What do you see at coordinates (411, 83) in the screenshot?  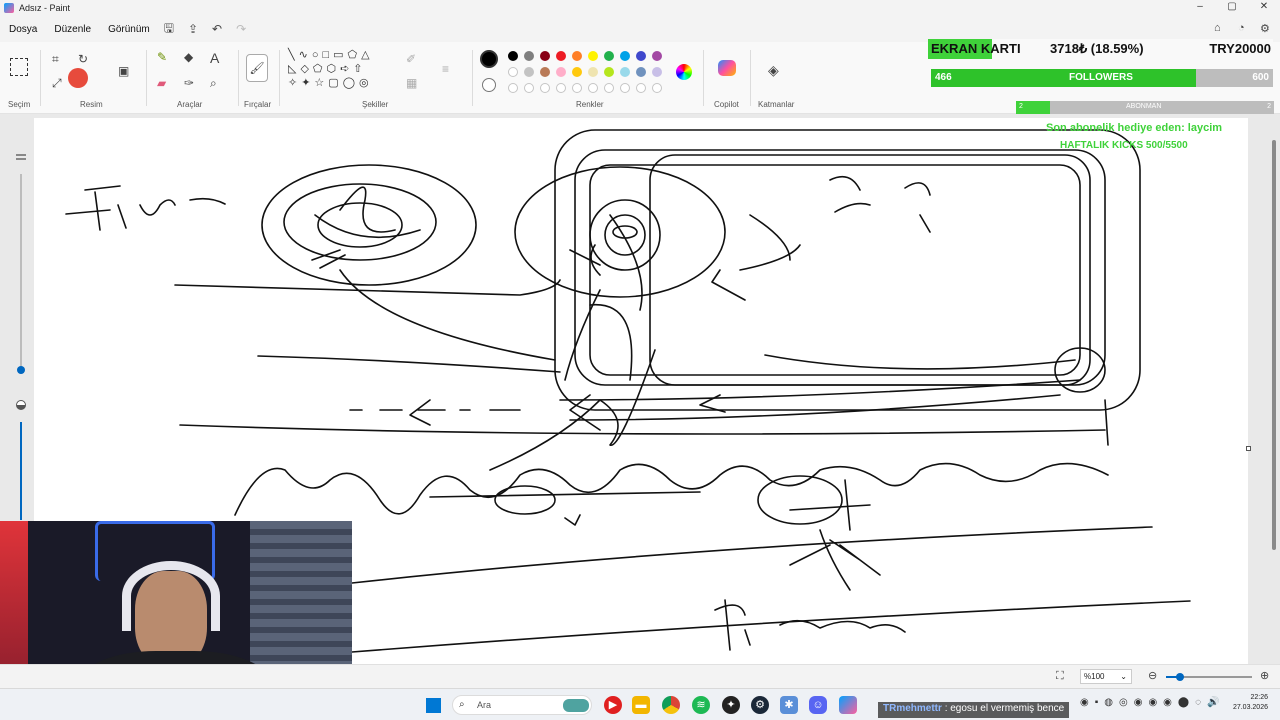 I see `fill-style-icon: ▦` at bounding box center [411, 83].